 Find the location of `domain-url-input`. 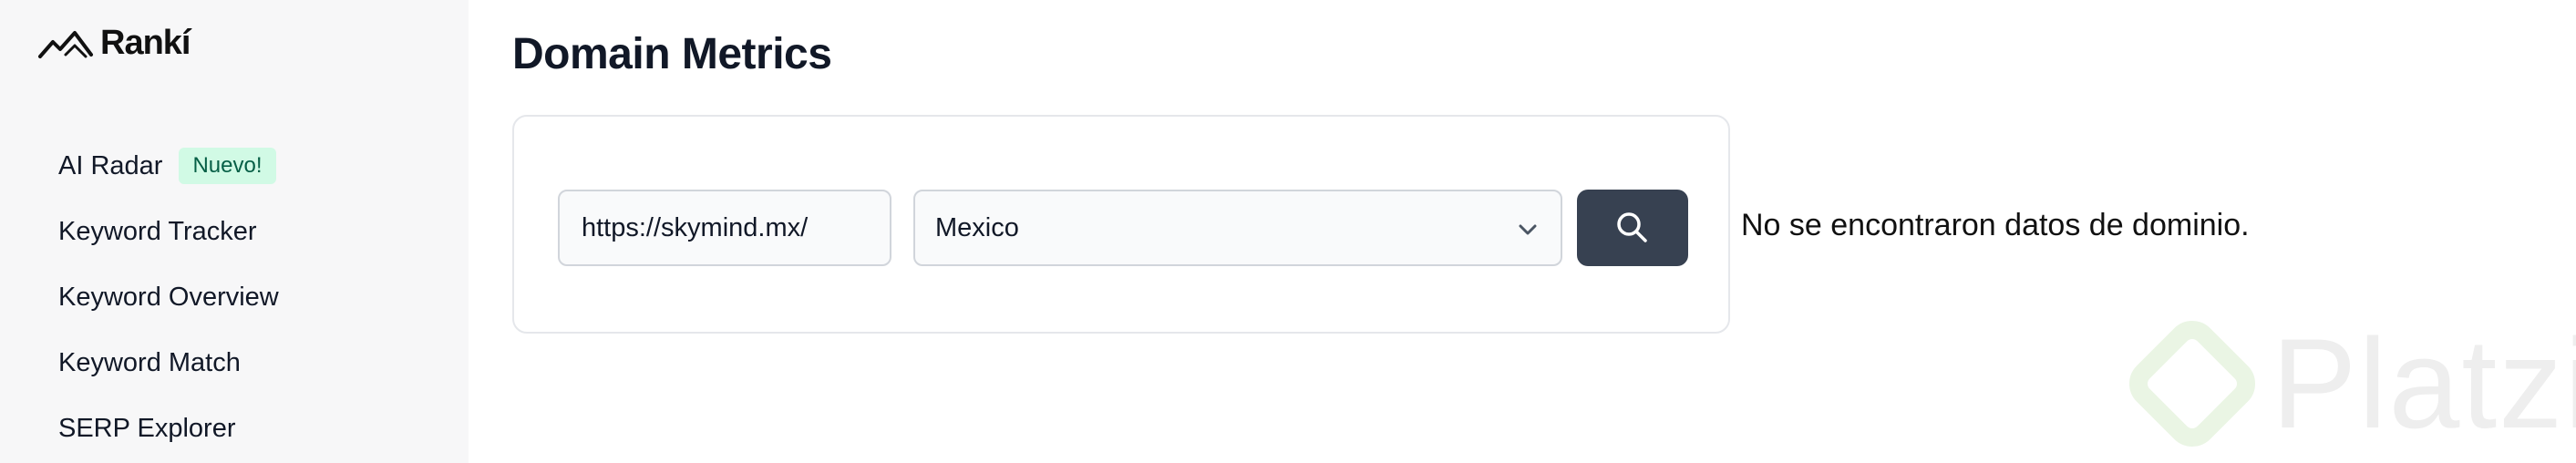

domain-url-input is located at coordinates (724, 228).